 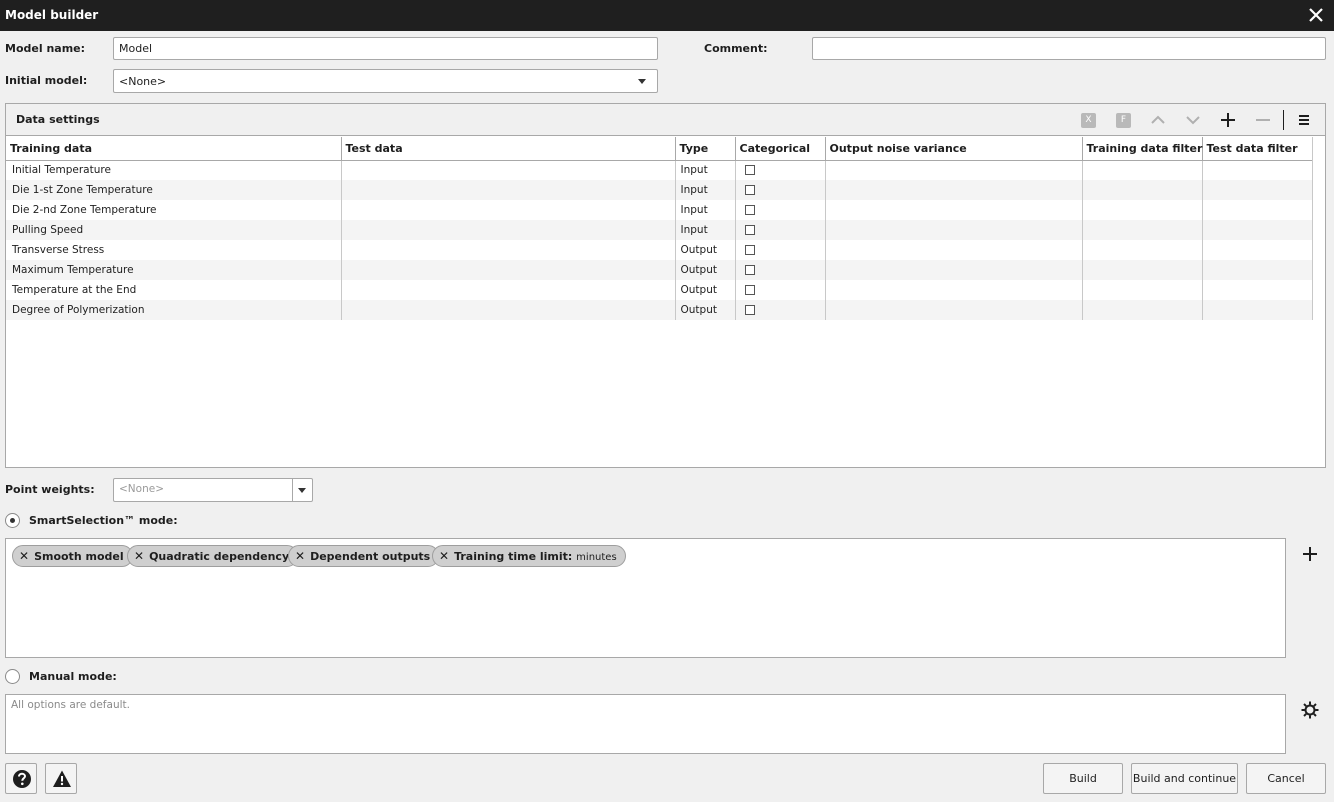 What do you see at coordinates (174, 270) in the screenshot?
I see `training-data-cell: Maximum Temperature` at bounding box center [174, 270].